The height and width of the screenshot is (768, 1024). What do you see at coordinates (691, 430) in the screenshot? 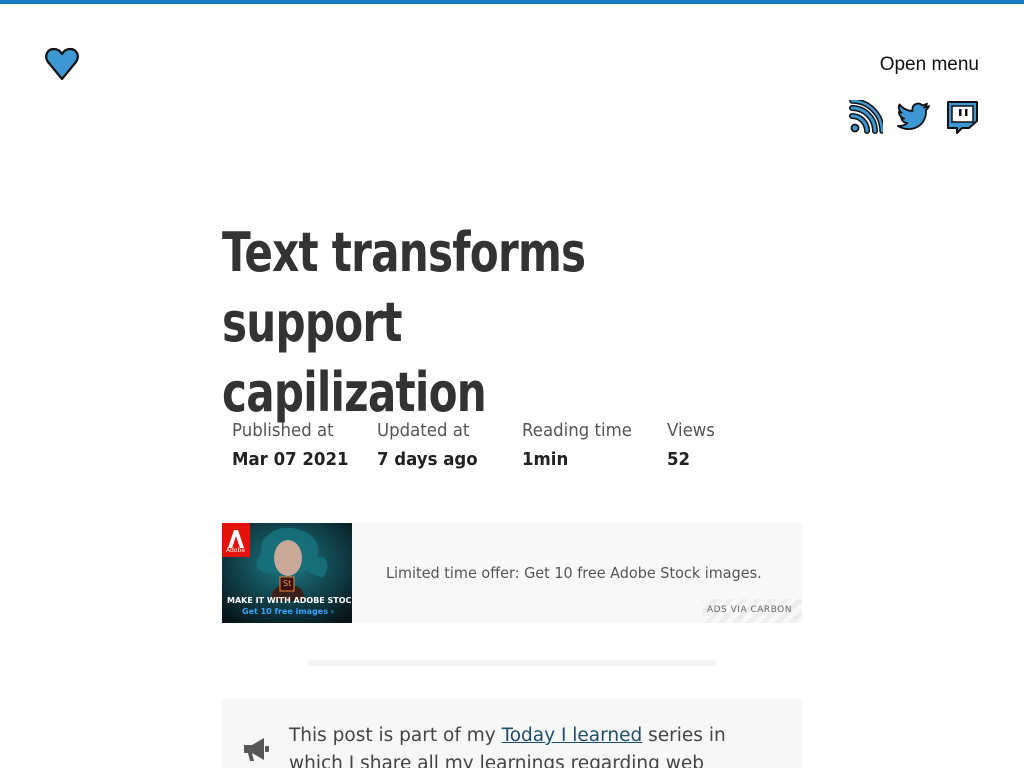
I see `meta-label: Views` at bounding box center [691, 430].